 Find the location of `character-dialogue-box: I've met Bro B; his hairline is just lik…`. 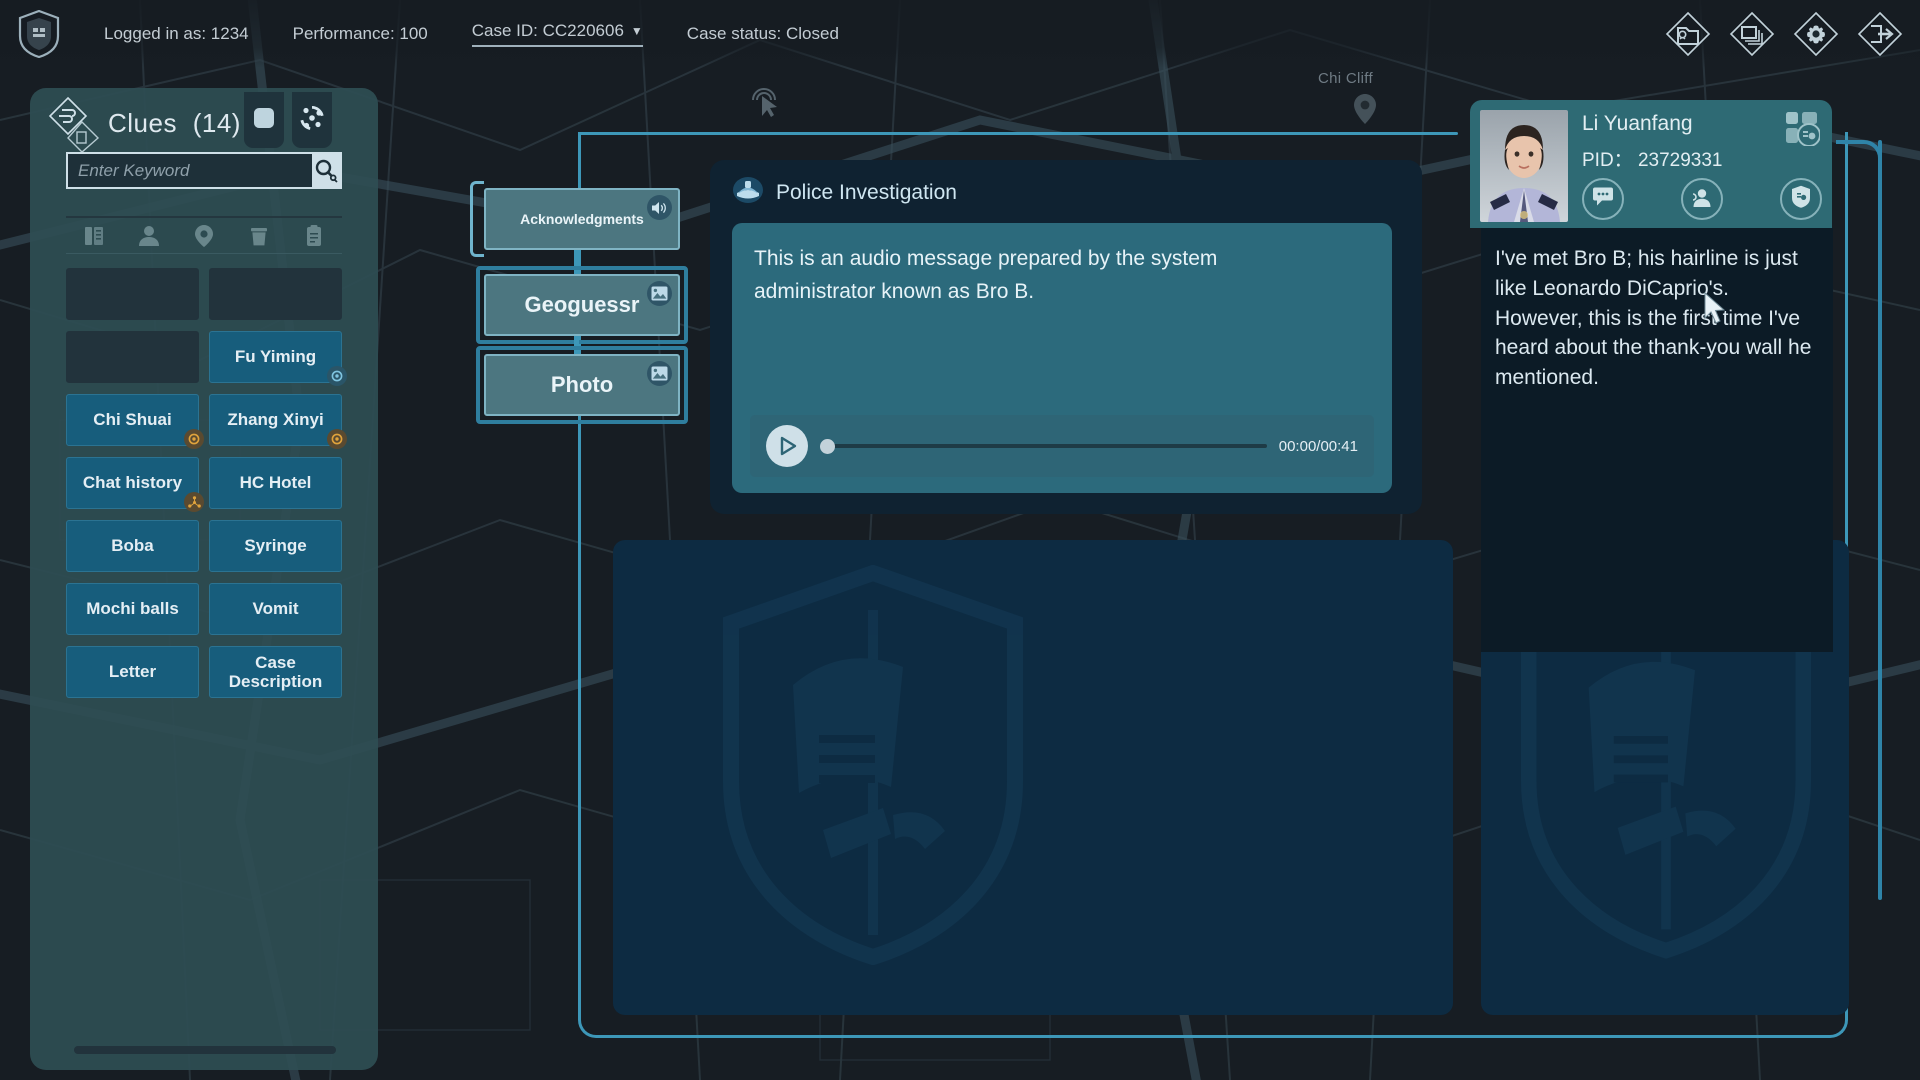

character-dialogue-box: I've met Bro B; his hairline is just lik… is located at coordinates (1657, 440).